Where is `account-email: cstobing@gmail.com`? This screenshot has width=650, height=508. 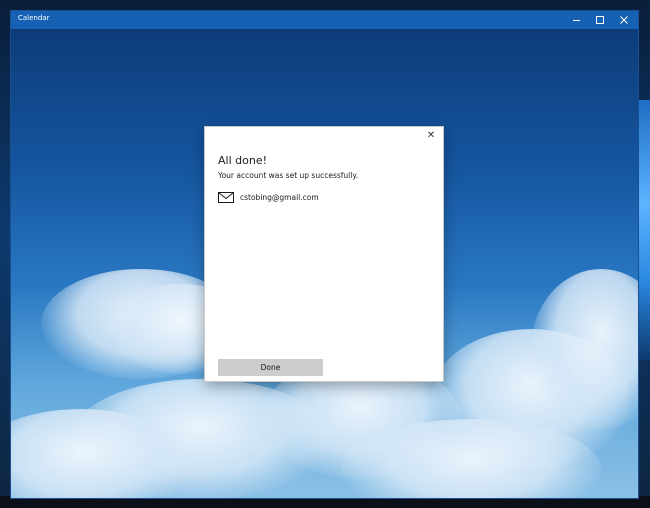 account-email: cstobing@gmail.com is located at coordinates (279, 197).